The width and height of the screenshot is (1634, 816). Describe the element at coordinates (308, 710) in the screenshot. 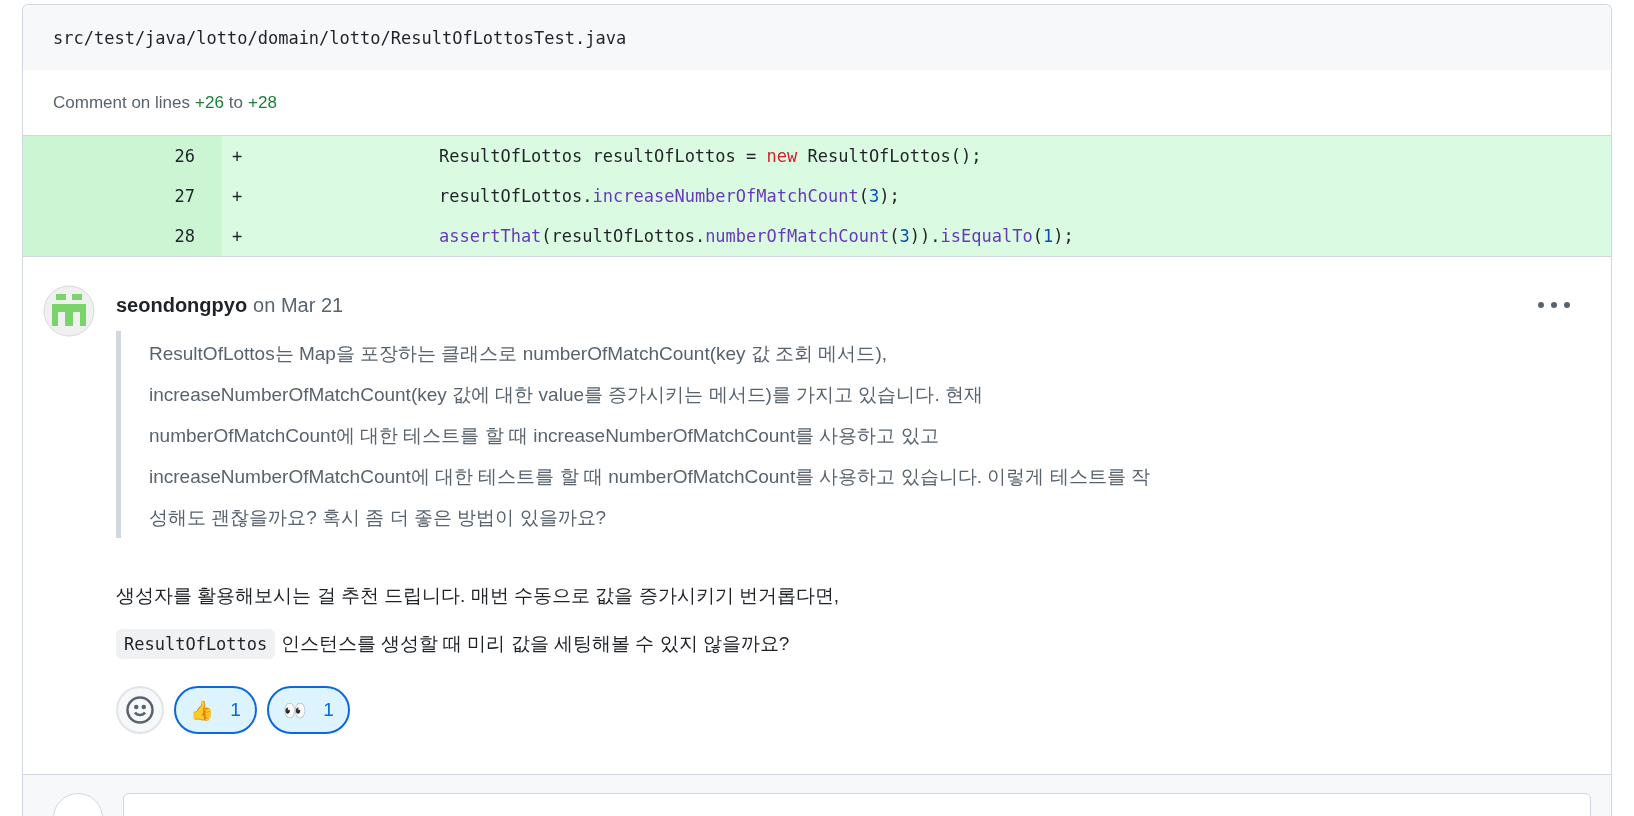

I see `reaction-button: 👀 1` at that location.